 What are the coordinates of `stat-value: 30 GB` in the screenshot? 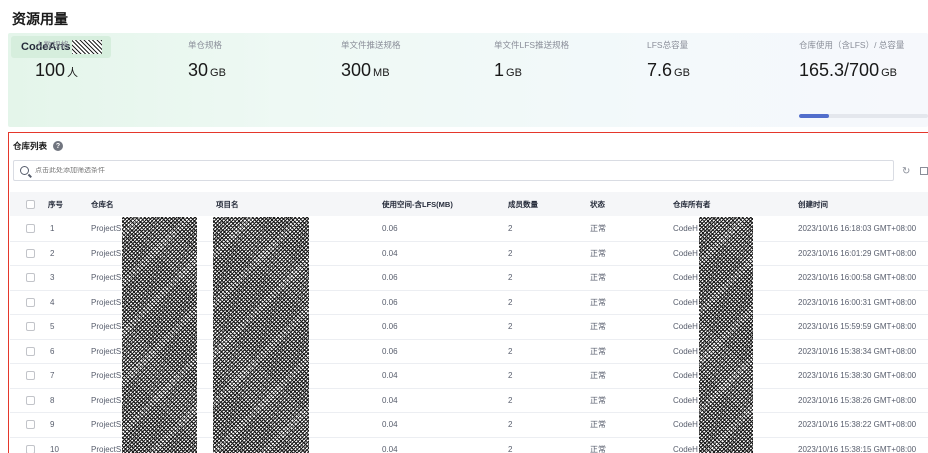 It's located at (207, 70).